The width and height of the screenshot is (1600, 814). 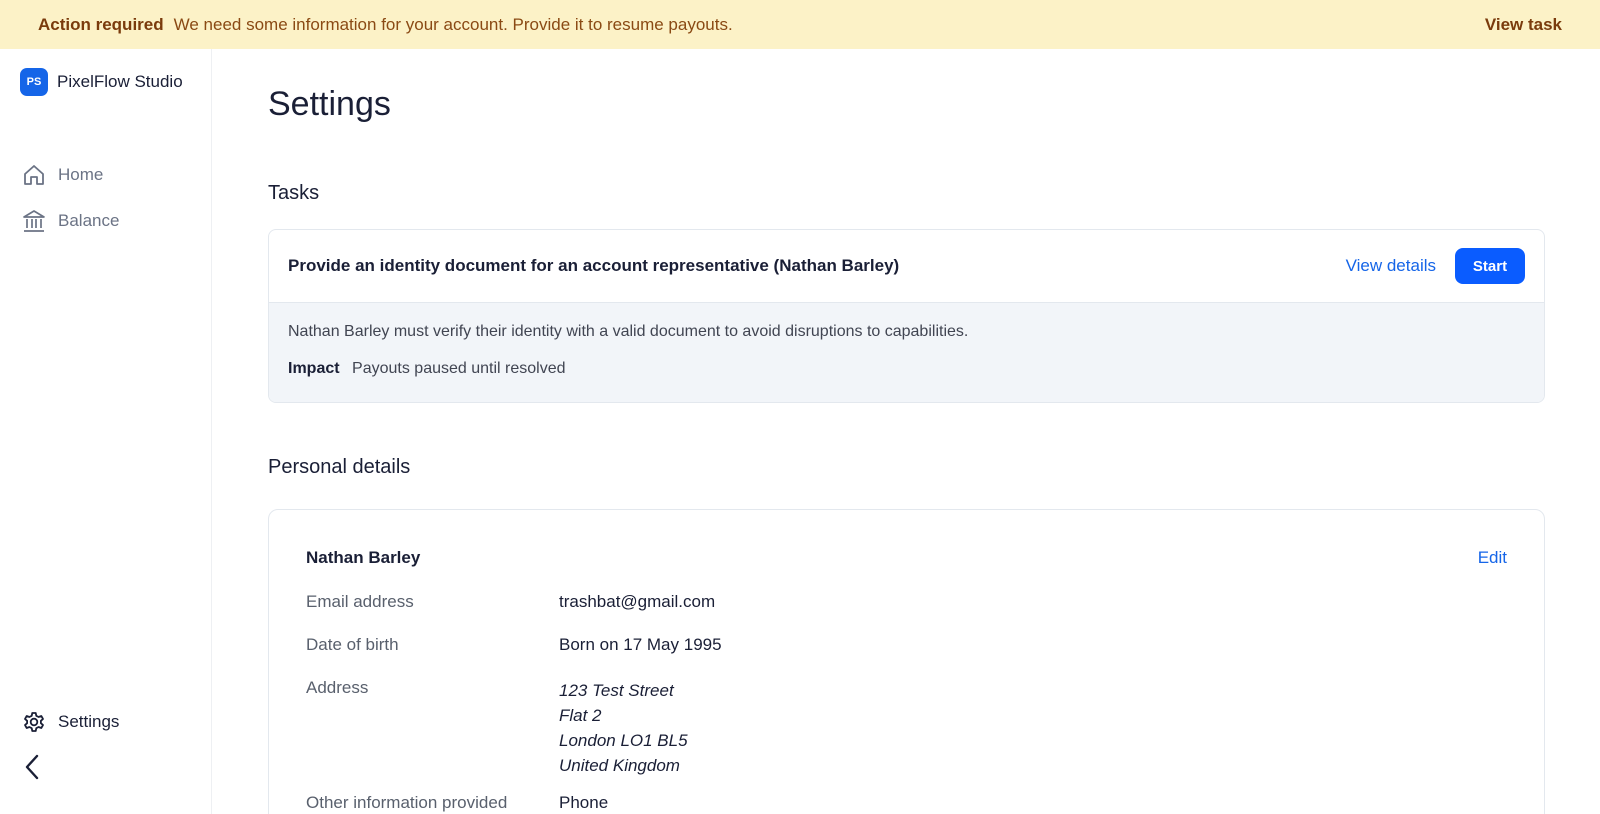 I want to click on chevron-left-icon, so click(x=32, y=769).